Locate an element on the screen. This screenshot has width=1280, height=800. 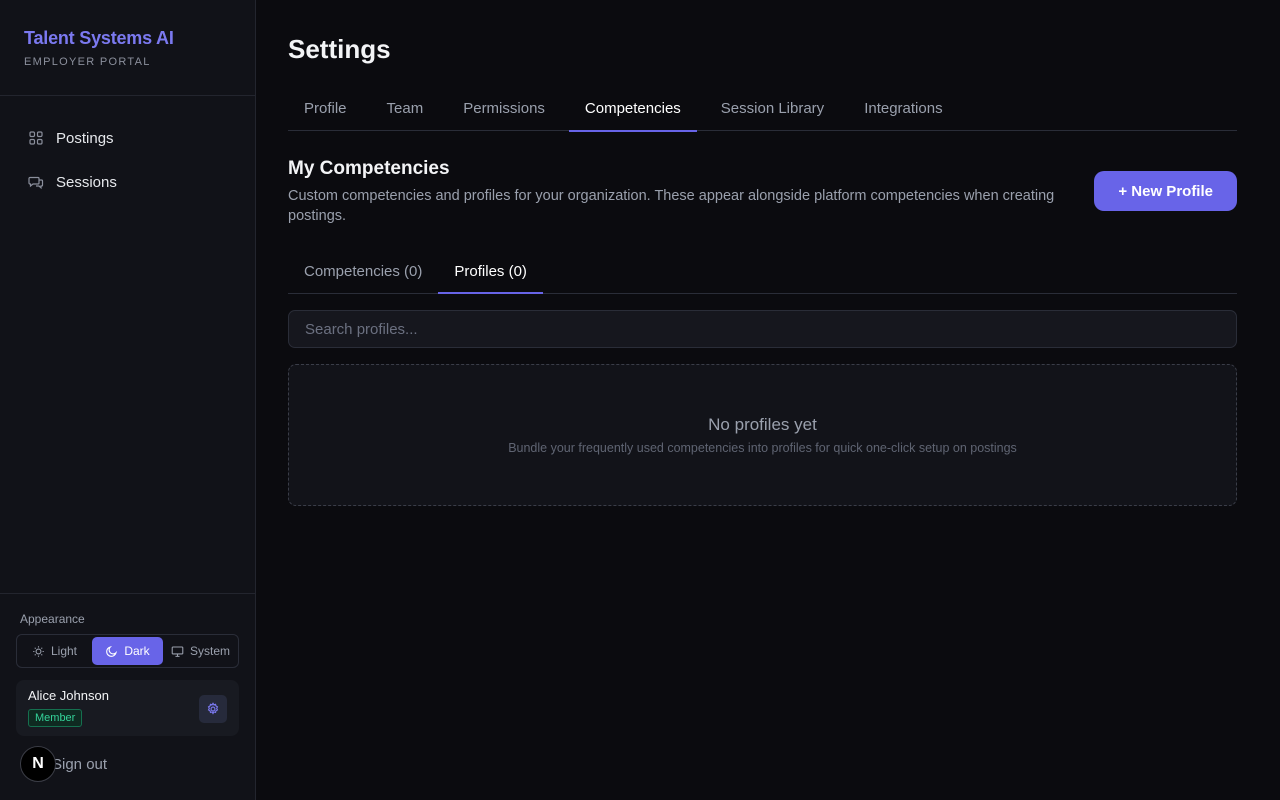
user-card: Alice Johnson Member is located at coordinates (127, 708).